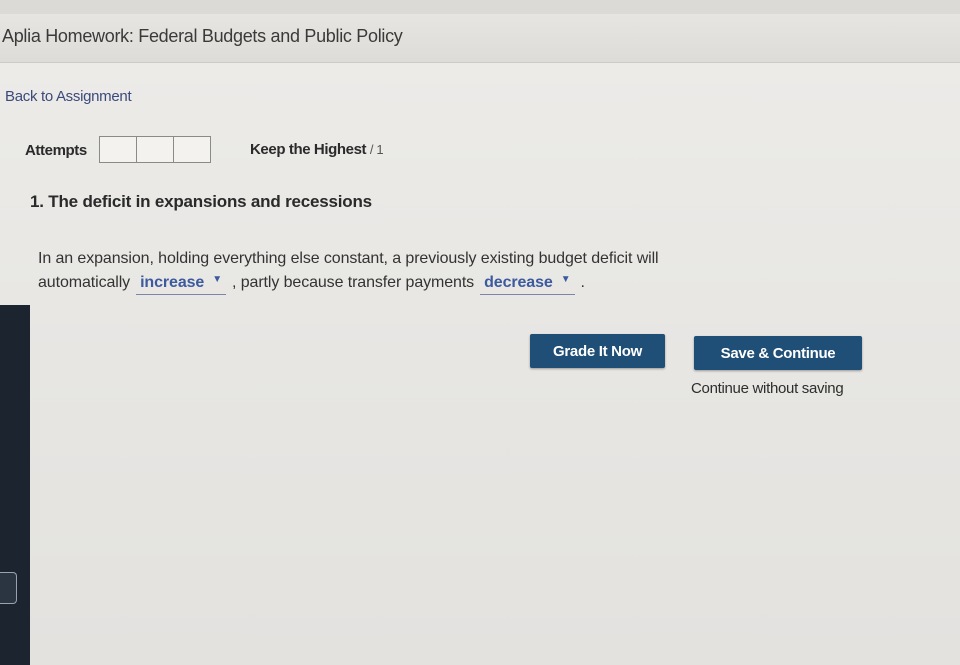 The height and width of the screenshot is (665, 960). I want to click on save-and-continue-button: Save & Continue, so click(778, 353).